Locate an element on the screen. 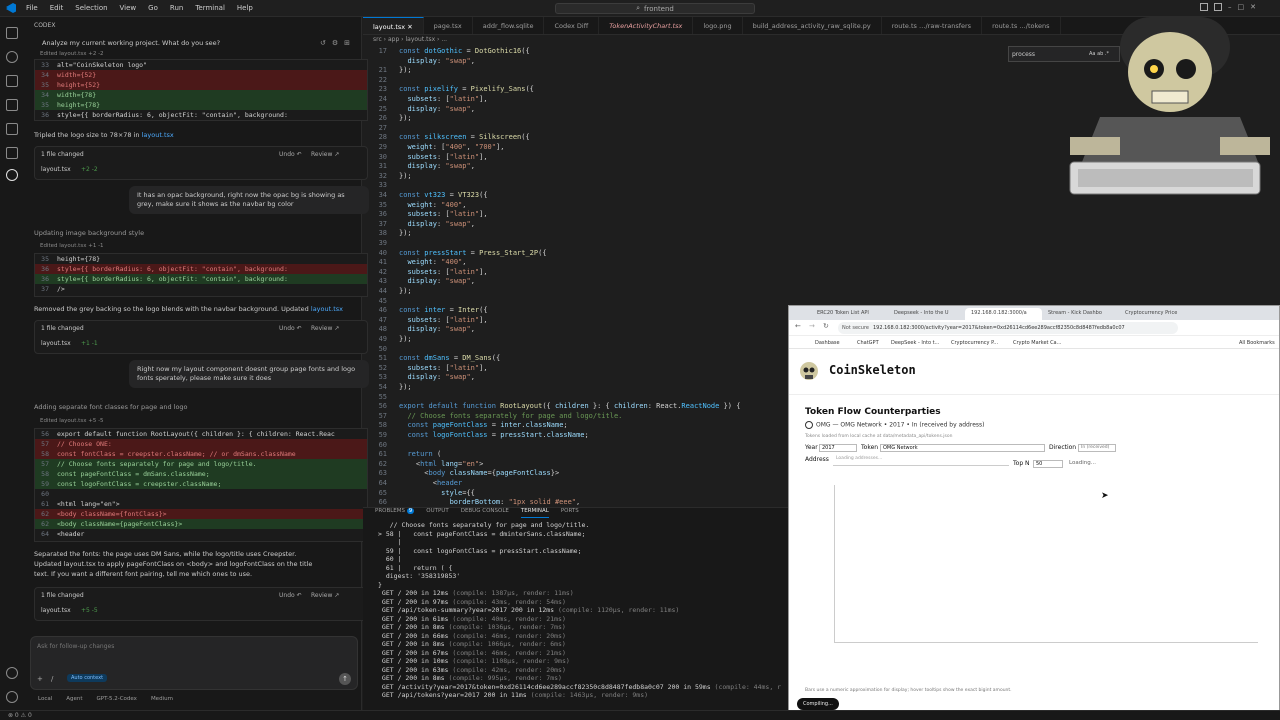  browser-tab: ERC20 Token List API is located at coordinates (849, 314).